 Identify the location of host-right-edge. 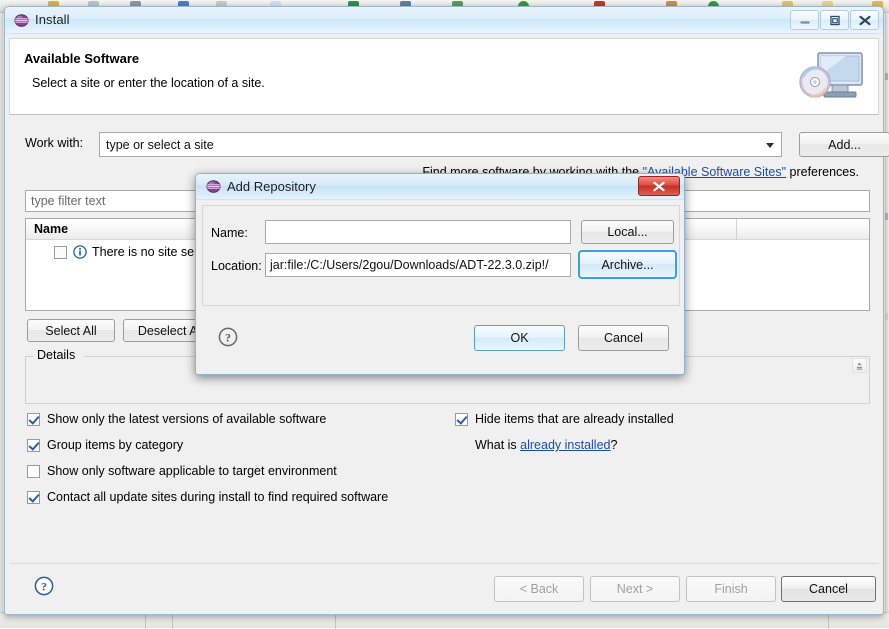
(887, 313).